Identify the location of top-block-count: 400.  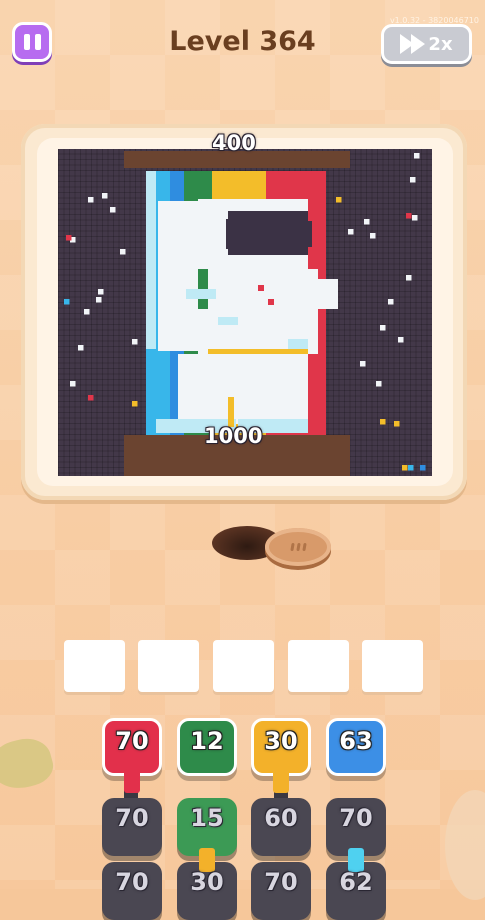
(234, 143).